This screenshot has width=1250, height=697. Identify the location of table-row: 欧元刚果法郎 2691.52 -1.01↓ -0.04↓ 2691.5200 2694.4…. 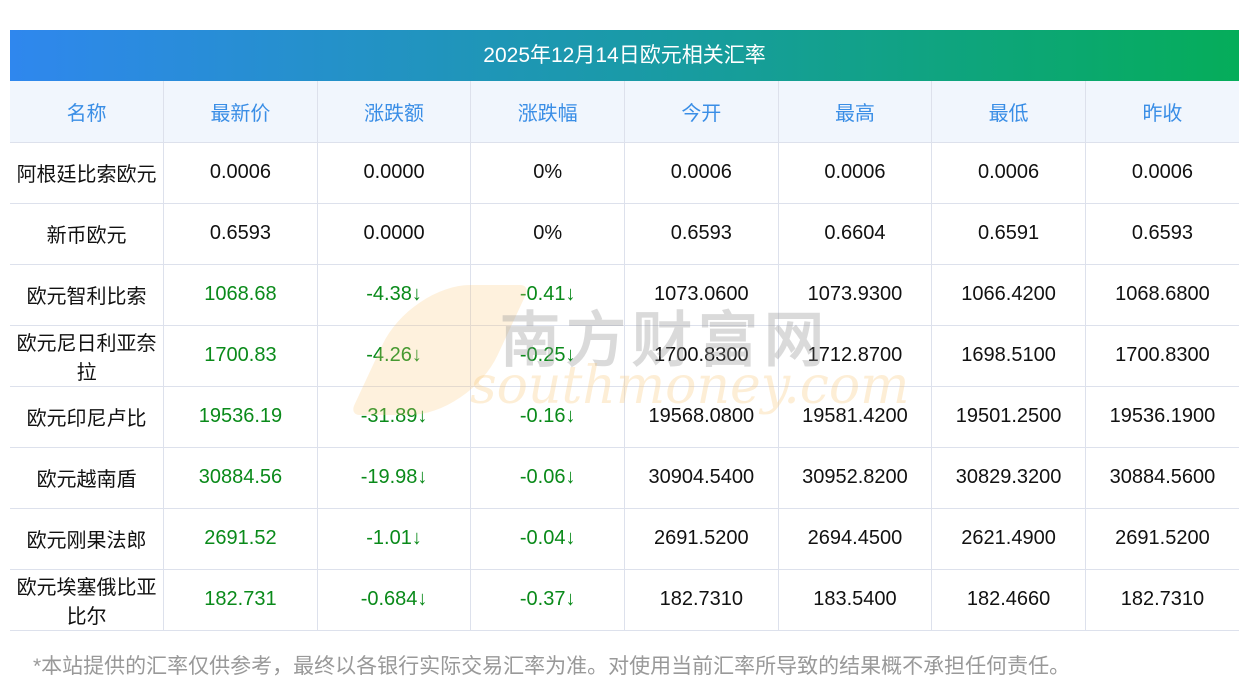
(624, 538).